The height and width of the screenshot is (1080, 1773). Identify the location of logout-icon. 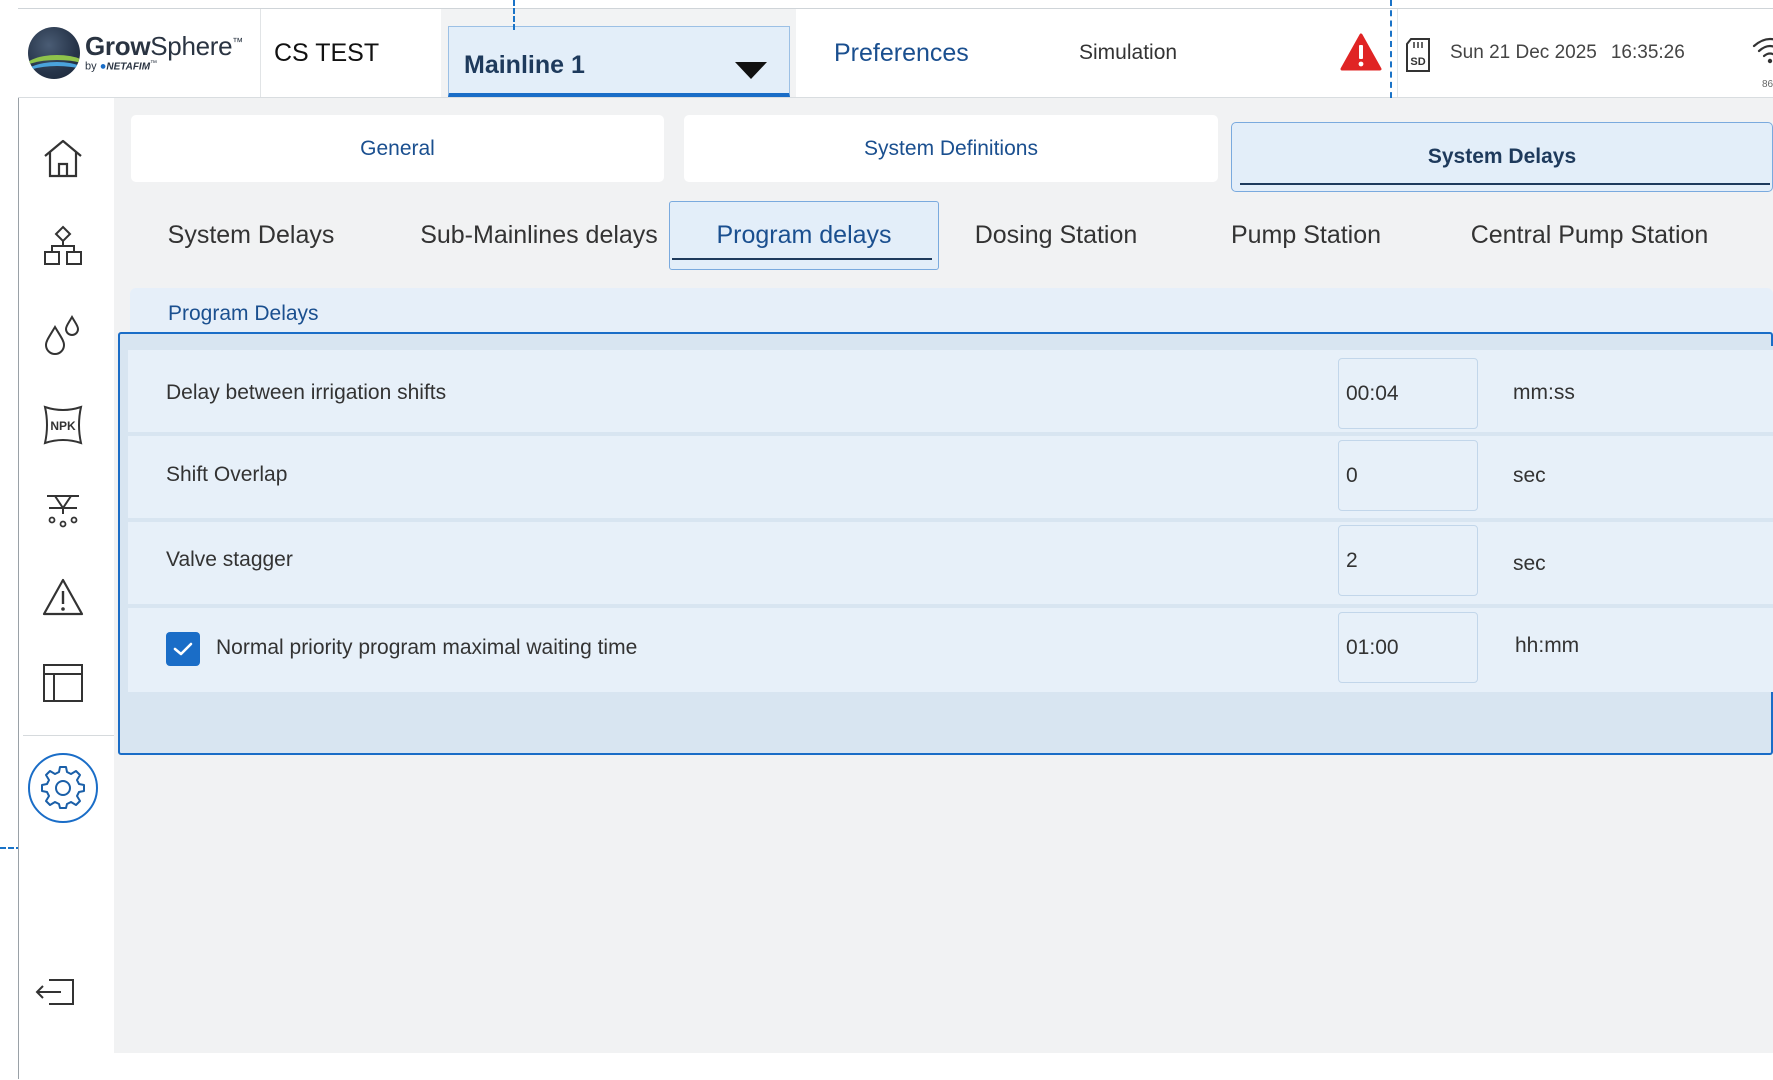
(54, 992).